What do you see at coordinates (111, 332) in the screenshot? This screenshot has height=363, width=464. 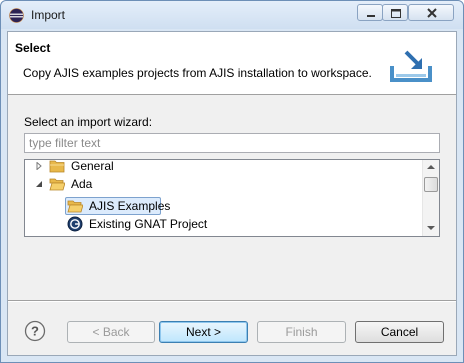 I see `back-button: < Back` at bounding box center [111, 332].